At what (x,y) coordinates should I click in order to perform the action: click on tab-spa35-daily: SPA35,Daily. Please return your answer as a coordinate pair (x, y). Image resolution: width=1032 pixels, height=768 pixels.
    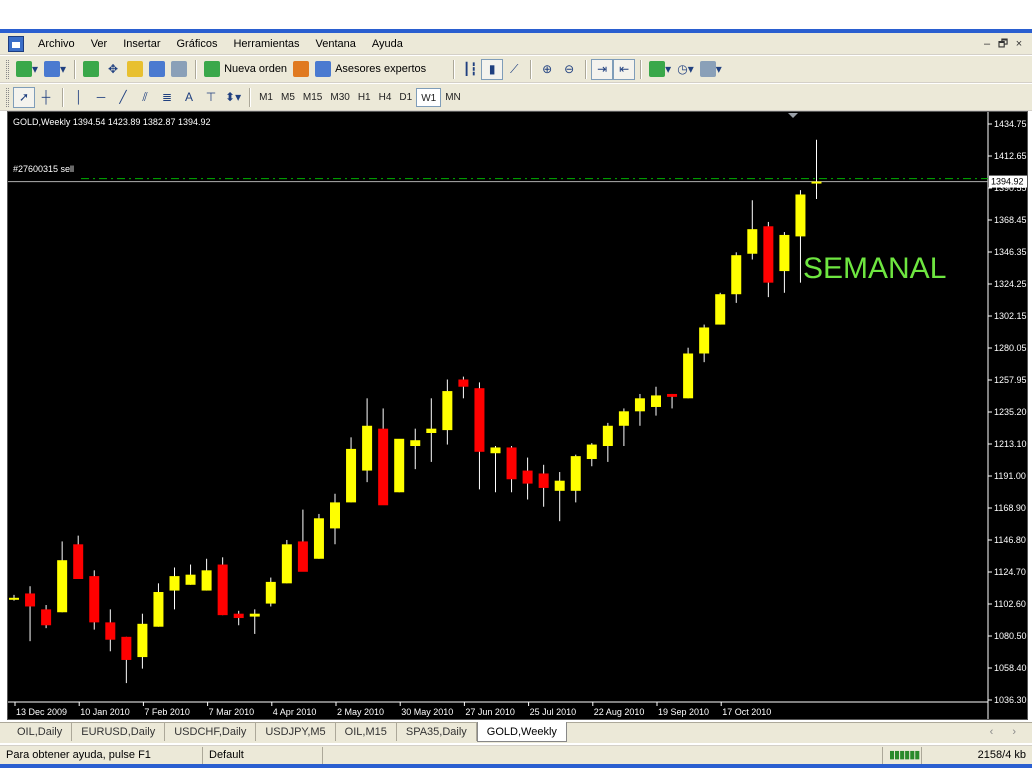
    Looking at the image, I should click on (437, 732).